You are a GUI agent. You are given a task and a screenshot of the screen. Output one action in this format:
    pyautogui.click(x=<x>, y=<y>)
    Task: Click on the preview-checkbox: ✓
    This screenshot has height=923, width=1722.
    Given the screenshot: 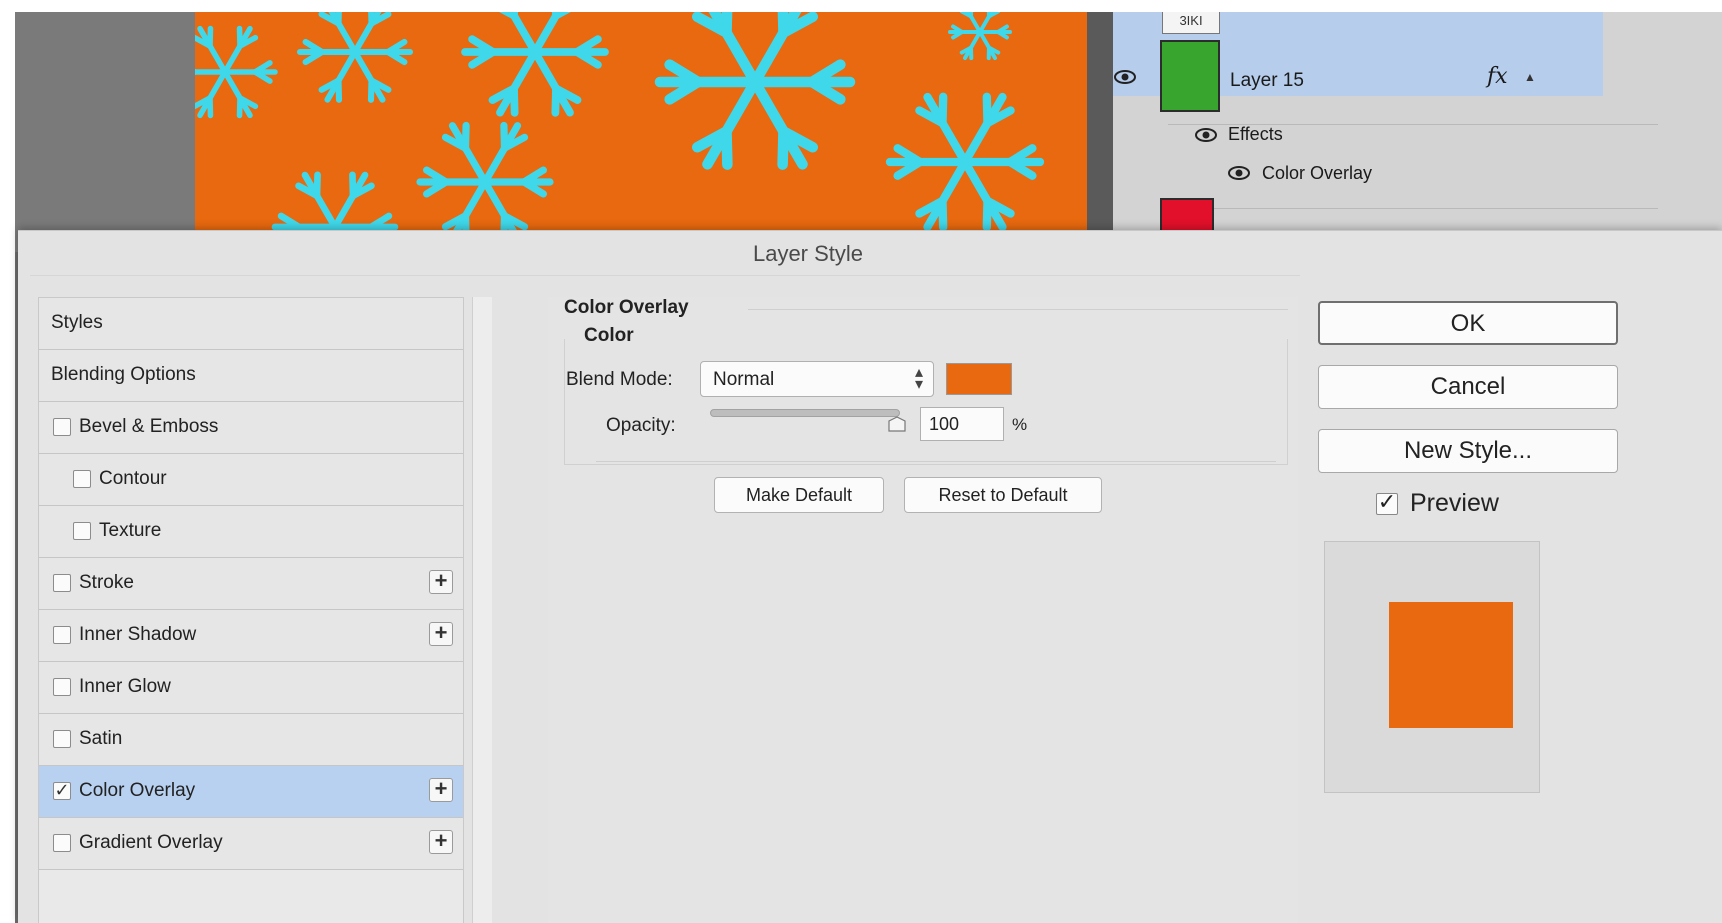 What is the action you would take?
    pyautogui.click(x=1387, y=503)
    